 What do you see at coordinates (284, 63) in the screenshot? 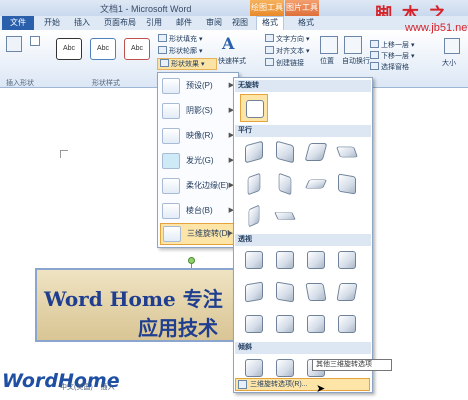
I see `create-link-button: 创建链接` at bounding box center [284, 63].